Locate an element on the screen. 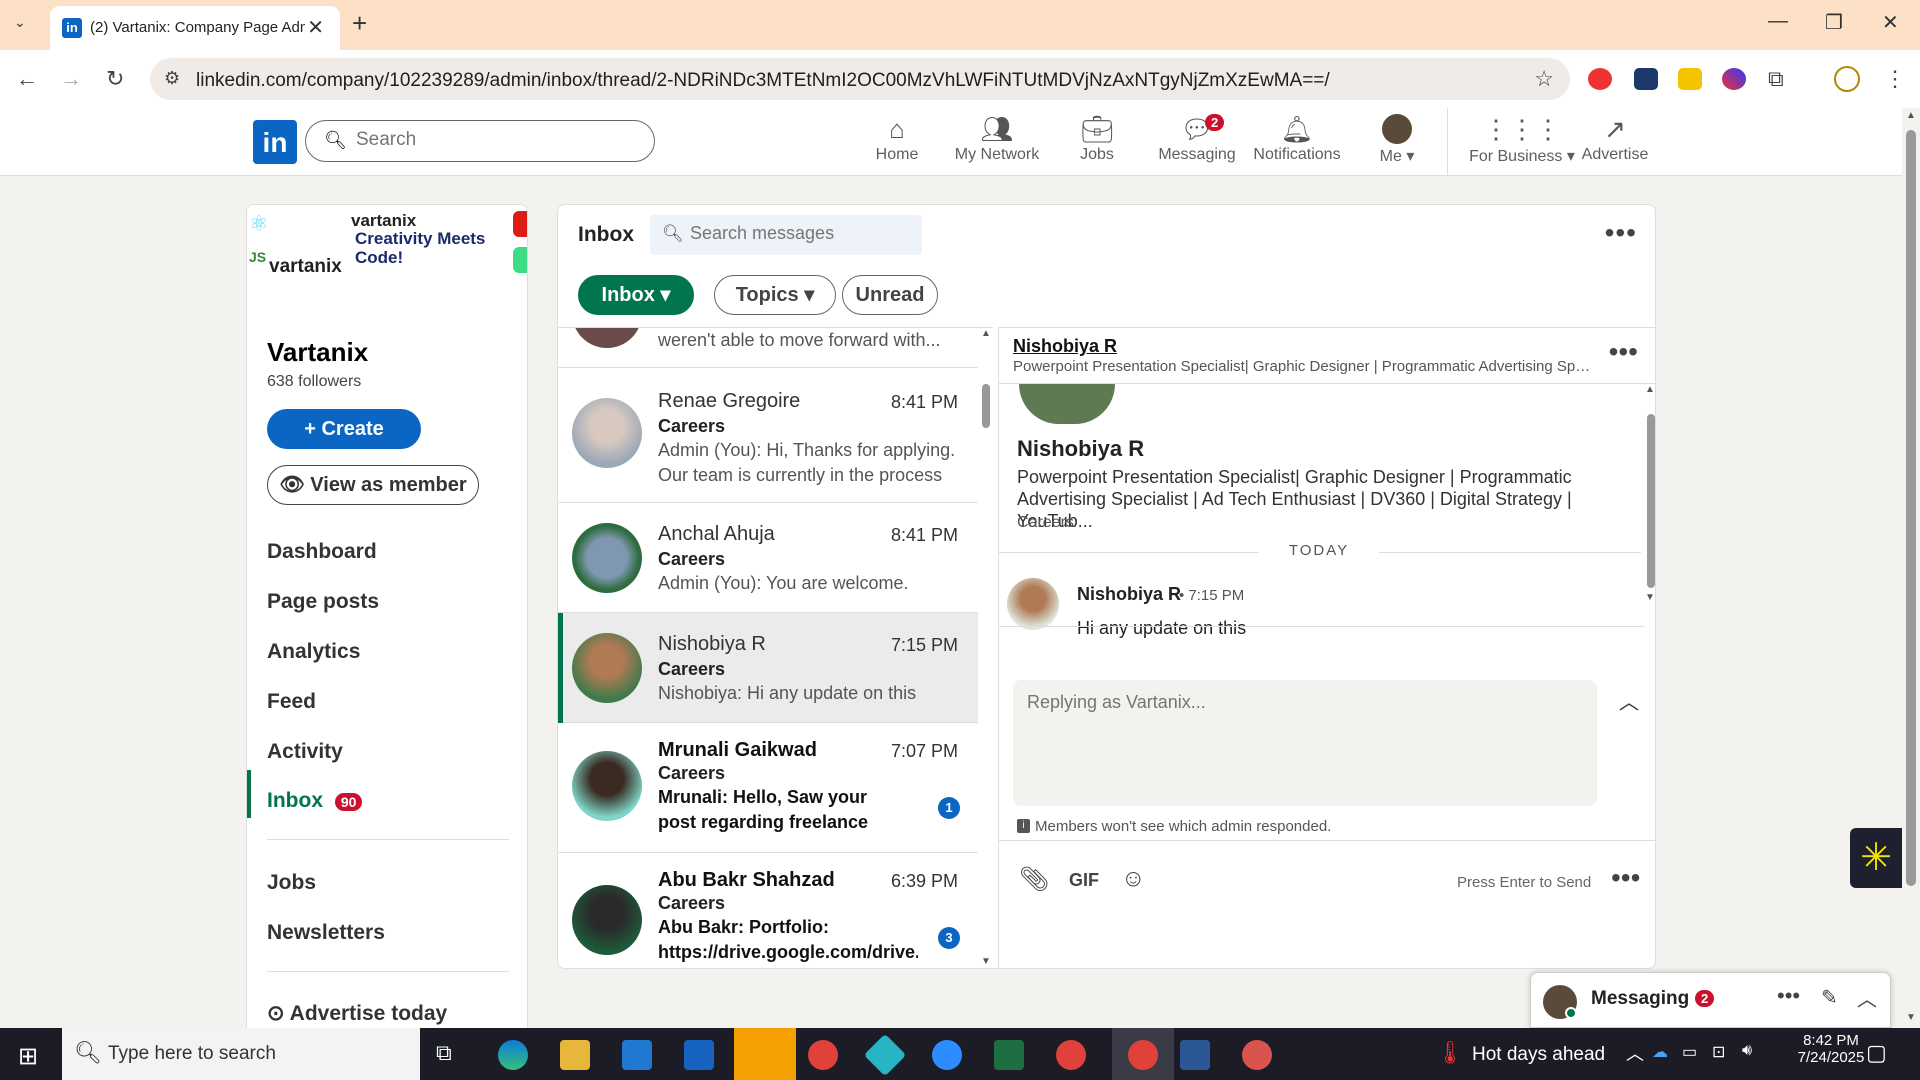 Image resolution: width=1920 pixels, height=1080 pixels. thread-scrollbar: ▲ ▼ is located at coordinates (1649, 474).